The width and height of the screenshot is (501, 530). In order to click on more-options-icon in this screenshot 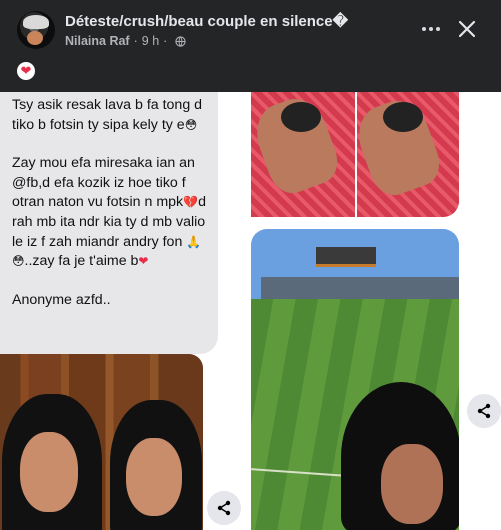, I will do `click(424, 29)`.